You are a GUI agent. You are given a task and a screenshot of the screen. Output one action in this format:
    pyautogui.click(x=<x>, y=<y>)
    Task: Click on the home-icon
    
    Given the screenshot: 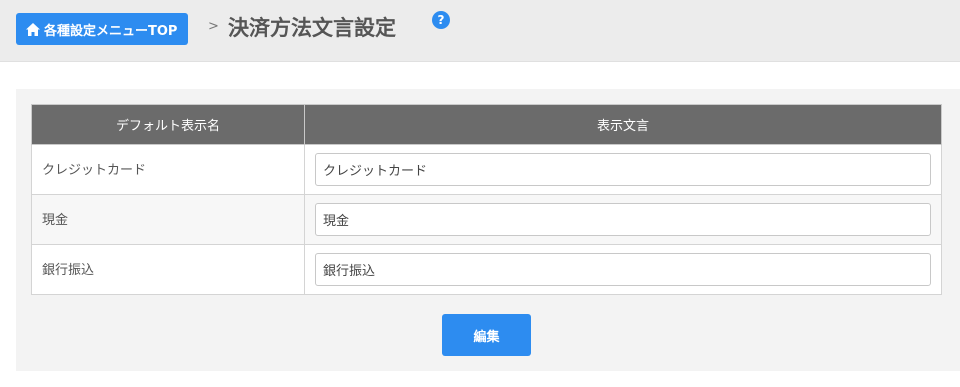 What is the action you would take?
    pyautogui.click(x=33, y=29)
    